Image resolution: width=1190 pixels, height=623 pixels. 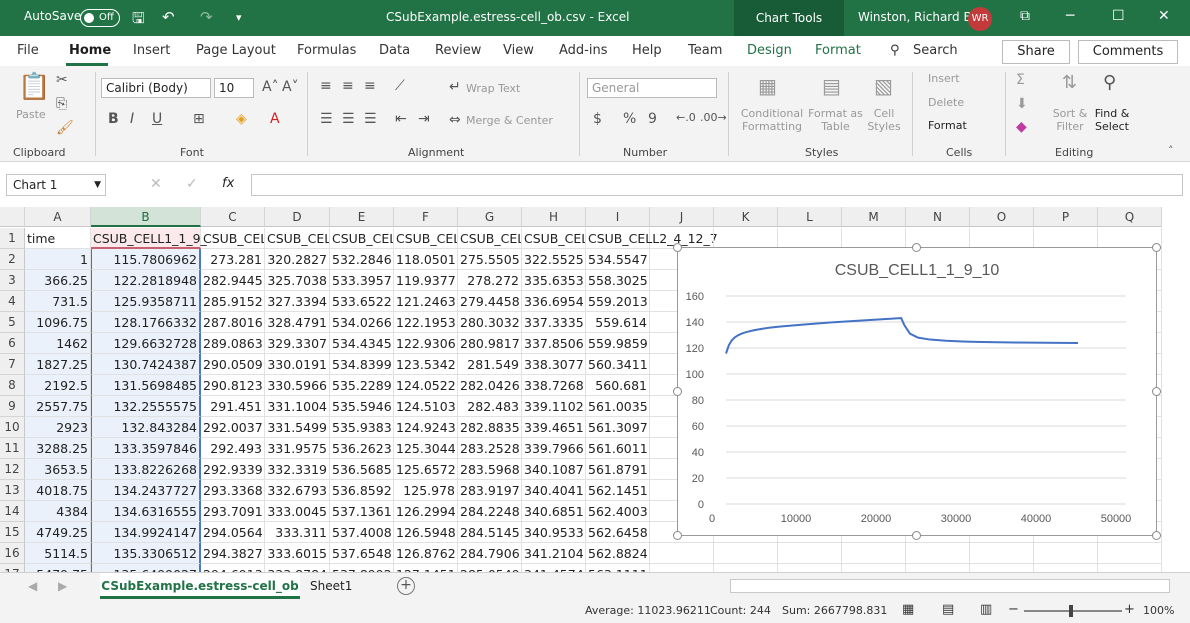 What do you see at coordinates (12, 385) in the screenshot?
I see `row-header: 8` at bounding box center [12, 385].